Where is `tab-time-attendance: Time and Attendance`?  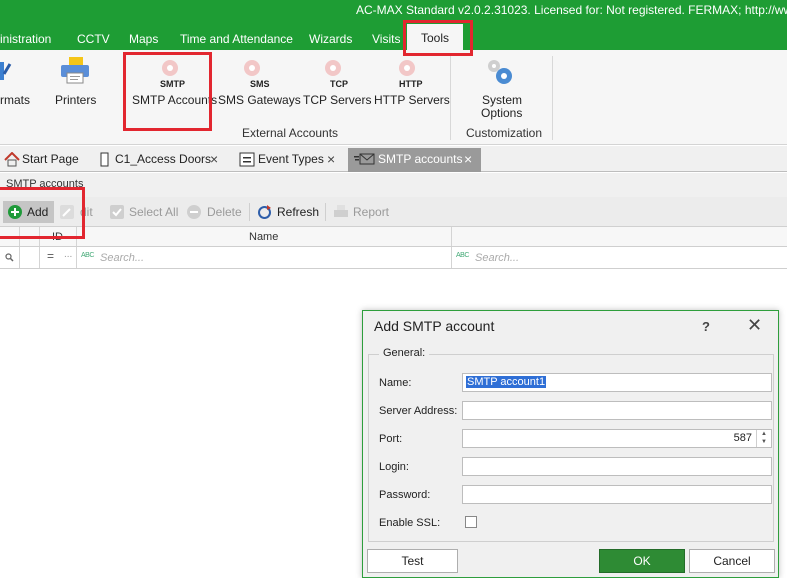
tab-time-attendance: Time and Attendance is located at coordinates (236, 35).